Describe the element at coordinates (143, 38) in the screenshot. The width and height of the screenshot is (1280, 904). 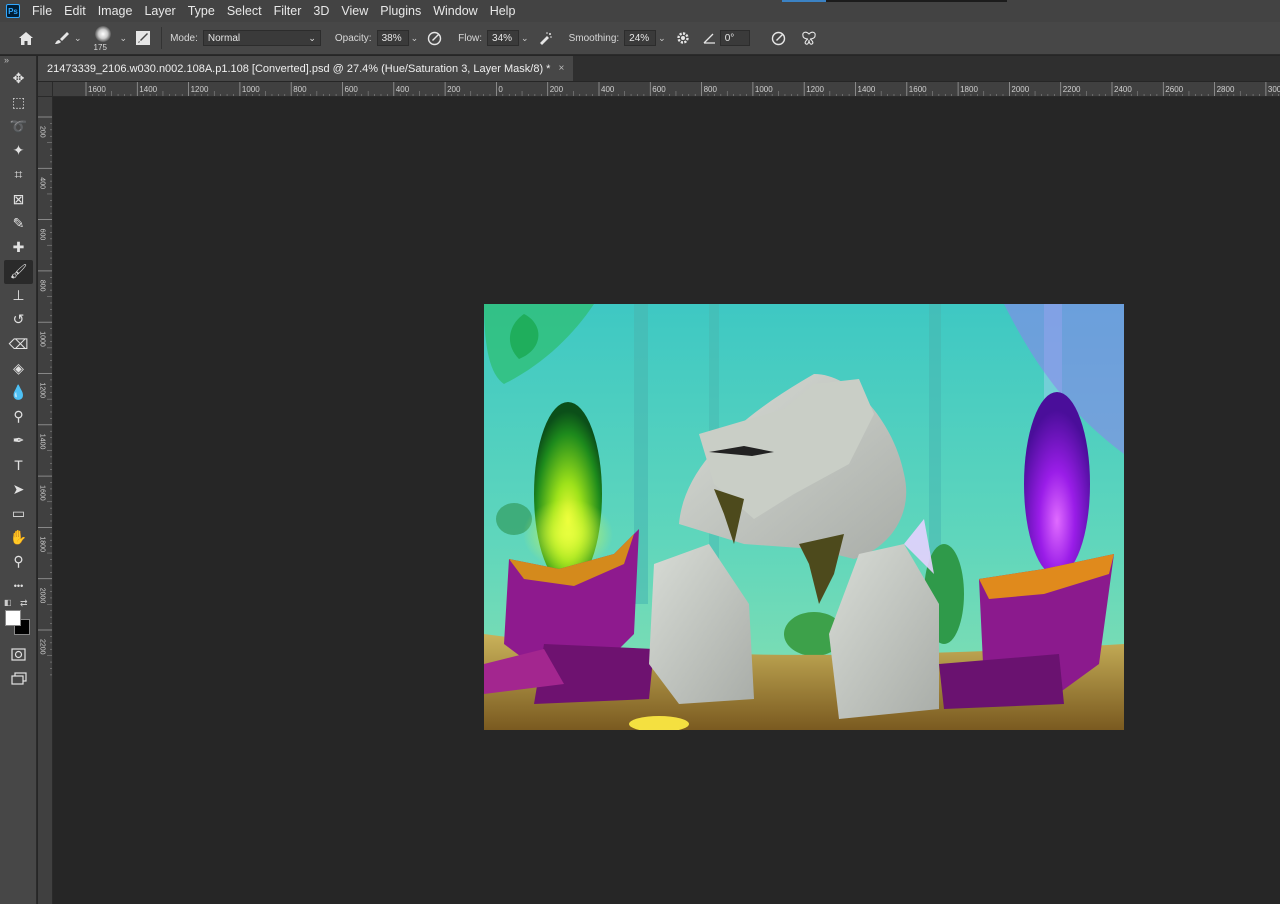
I see `brush-settings-panel-icon` at that location.